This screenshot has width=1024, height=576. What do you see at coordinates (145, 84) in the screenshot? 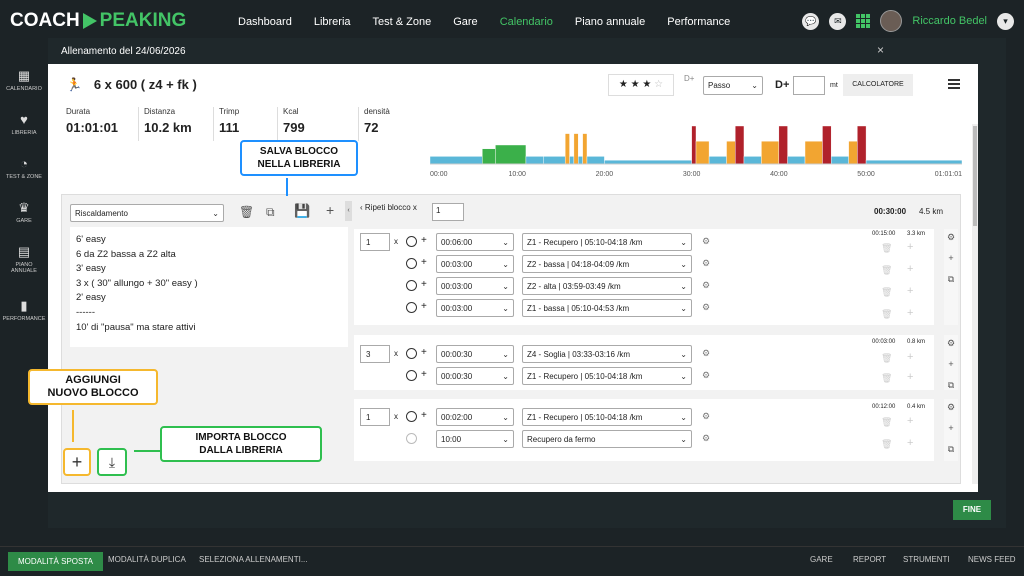
I see `workout-title: 6 x 600 ( z4 + fk )` at bounding box center [145, 84].